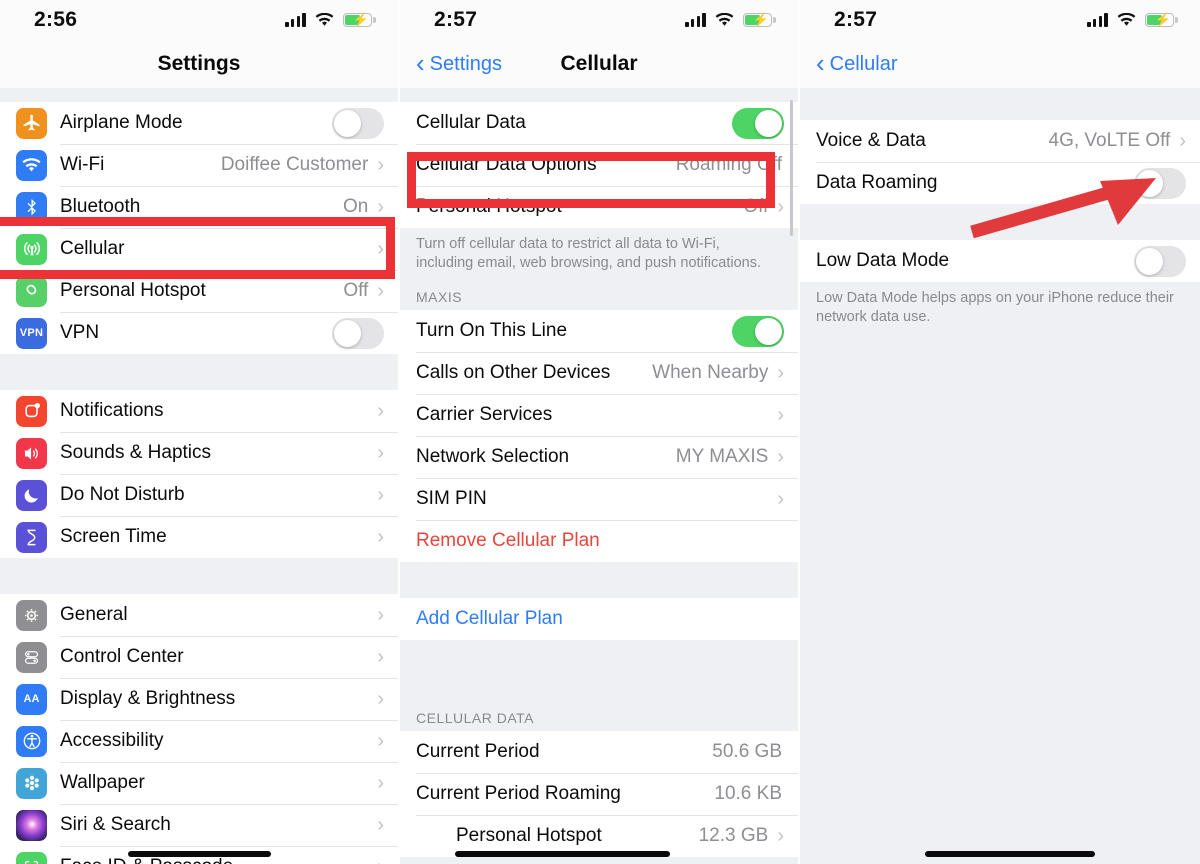  Describe the element at coordinates (758, 123) in the screenshot. I see `cellular-data-toggle` at that location.